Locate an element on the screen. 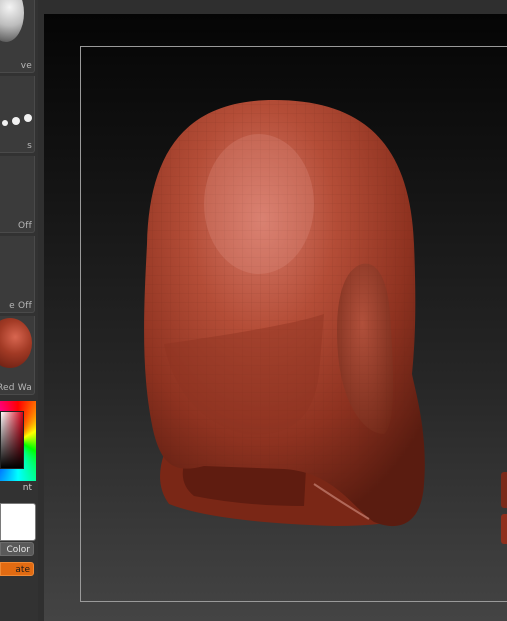 This screenshot has height=621, width=507. texture-selector: e Off is located at coordinates (17, 274).